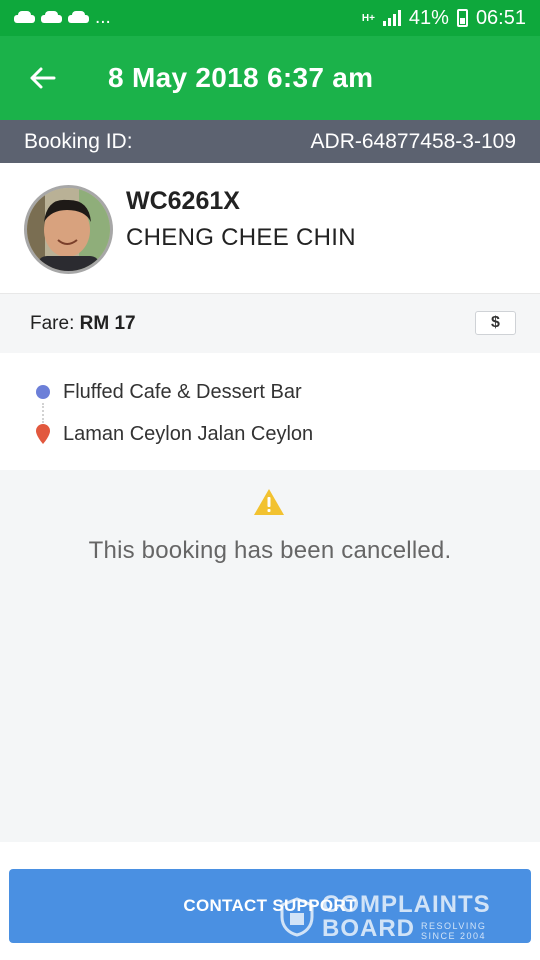 This screenshot has width=540, height=960. Describe the element at coordinates (241, 77) in the screenshot. I see `page-title: 8 May 2018 6:37 am` at that location.